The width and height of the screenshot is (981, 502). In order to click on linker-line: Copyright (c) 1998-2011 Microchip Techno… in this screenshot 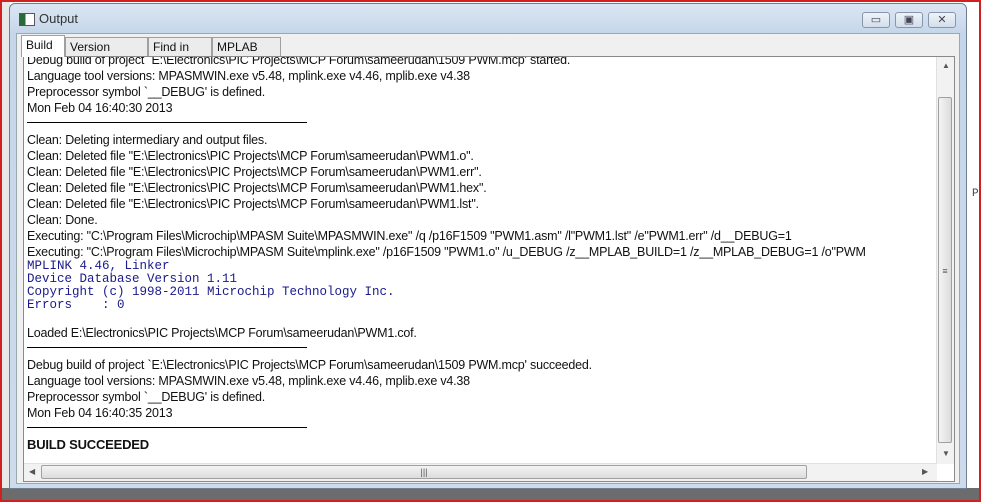, I will do `click(211, 292)`.